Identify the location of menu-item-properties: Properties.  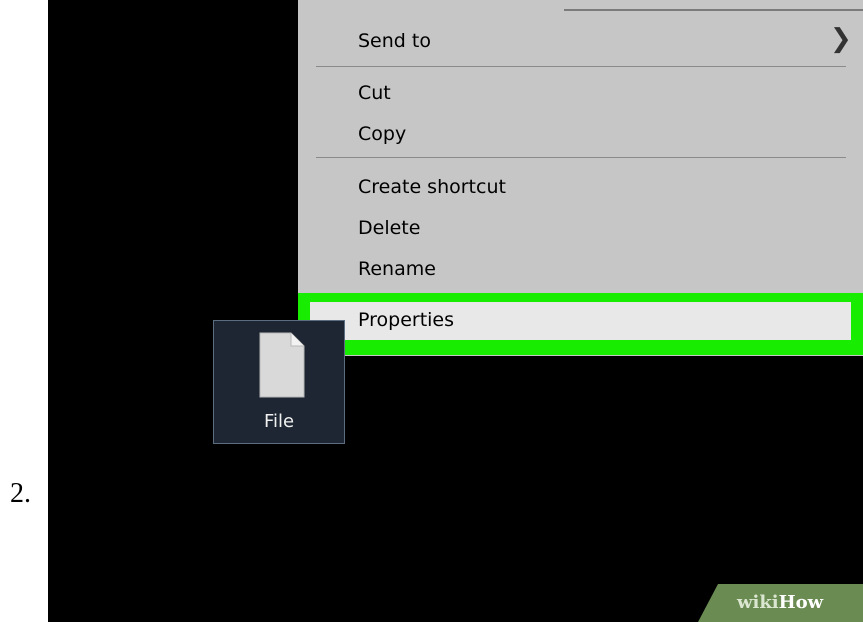
(580, 321).